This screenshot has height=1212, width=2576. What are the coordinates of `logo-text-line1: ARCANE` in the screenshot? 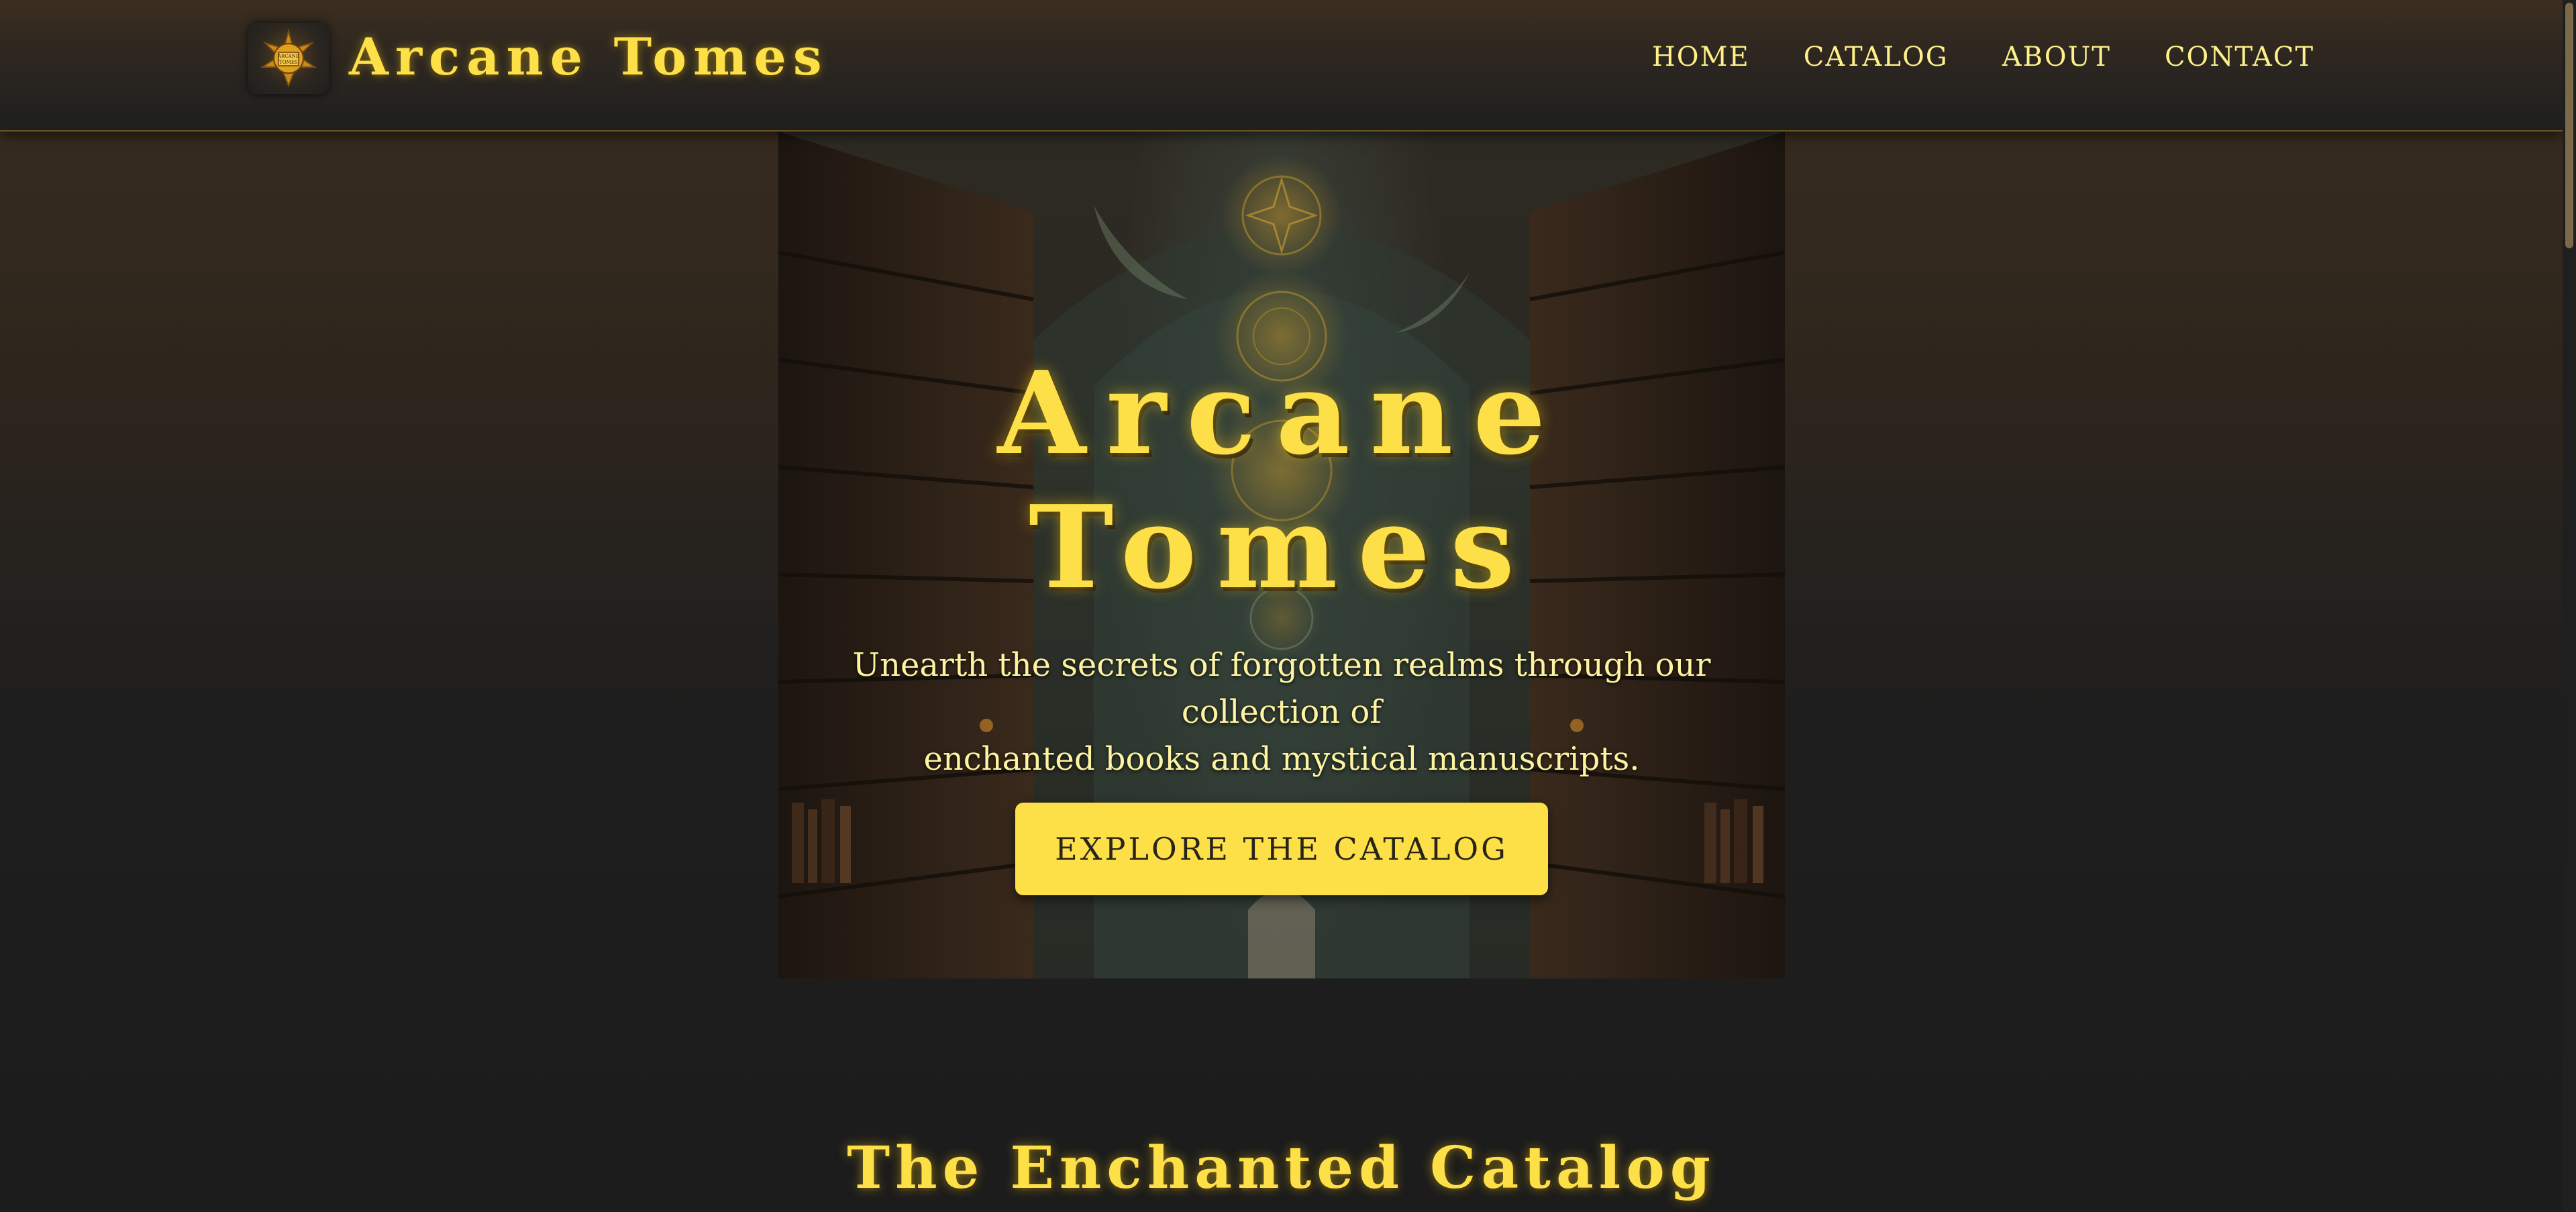 It's located at (288, 56).